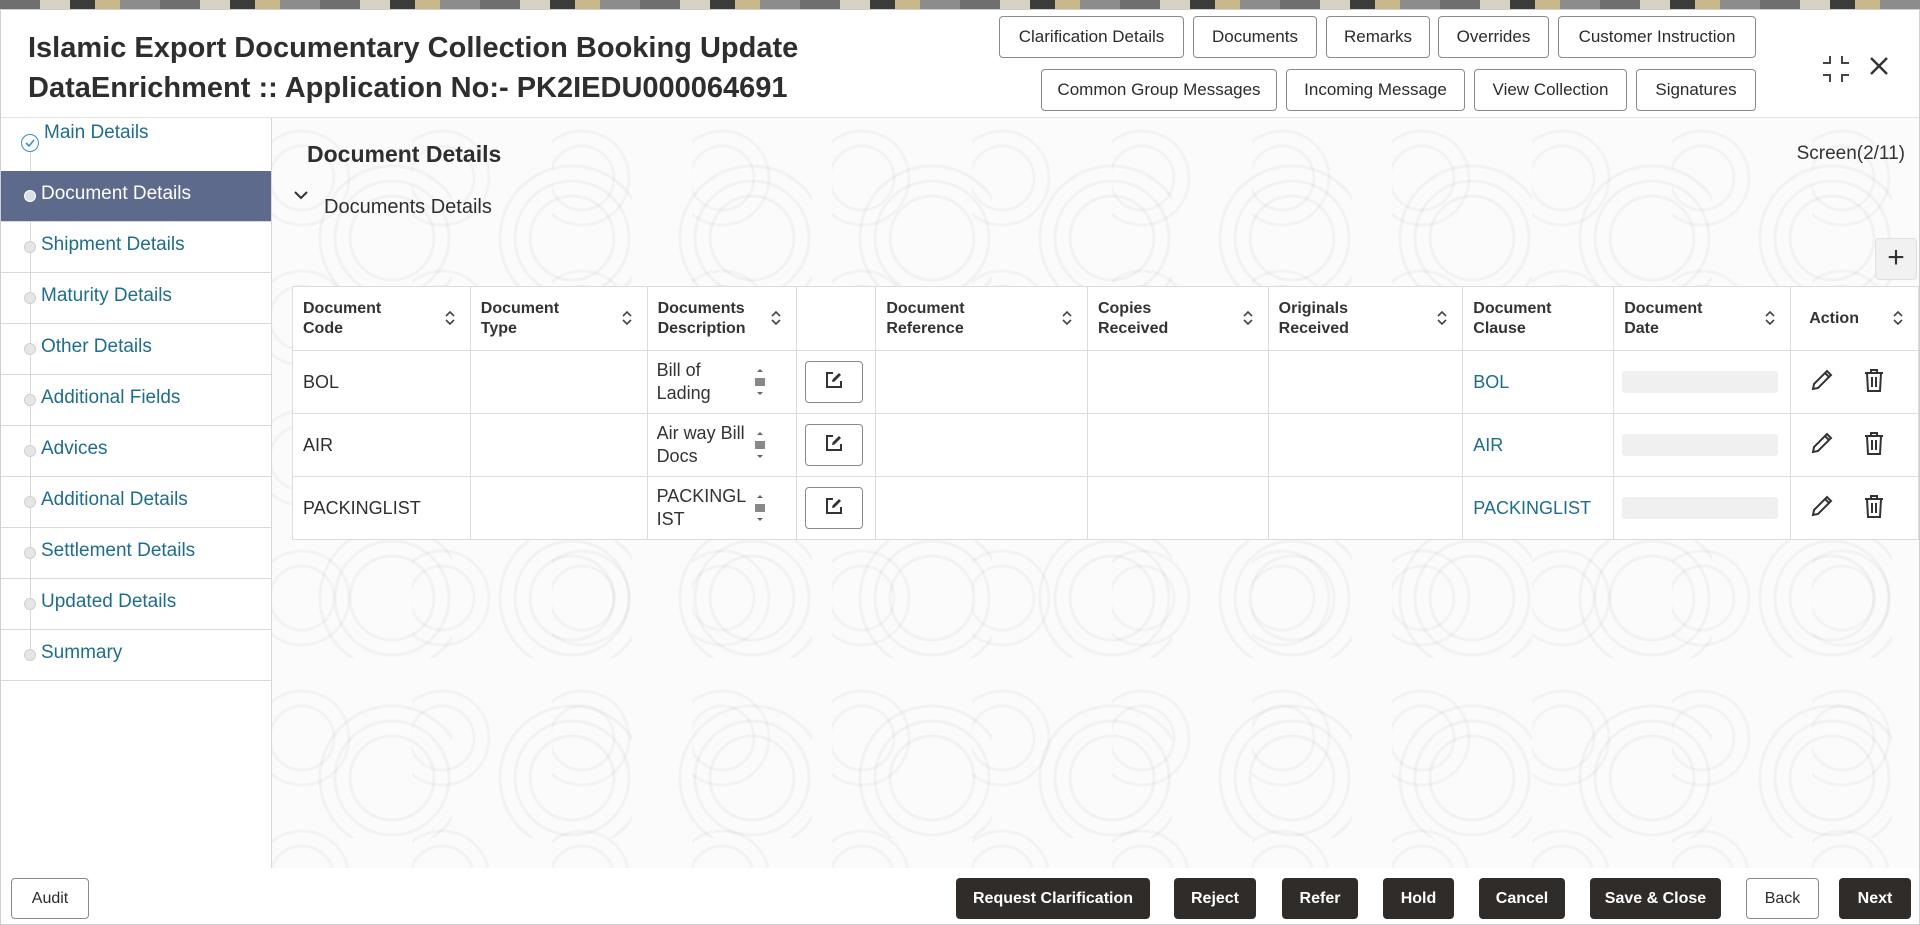 The image size is (1920, 925). I want to click on sidebar-item-updated-details: Updated Details, so click(136, 604).